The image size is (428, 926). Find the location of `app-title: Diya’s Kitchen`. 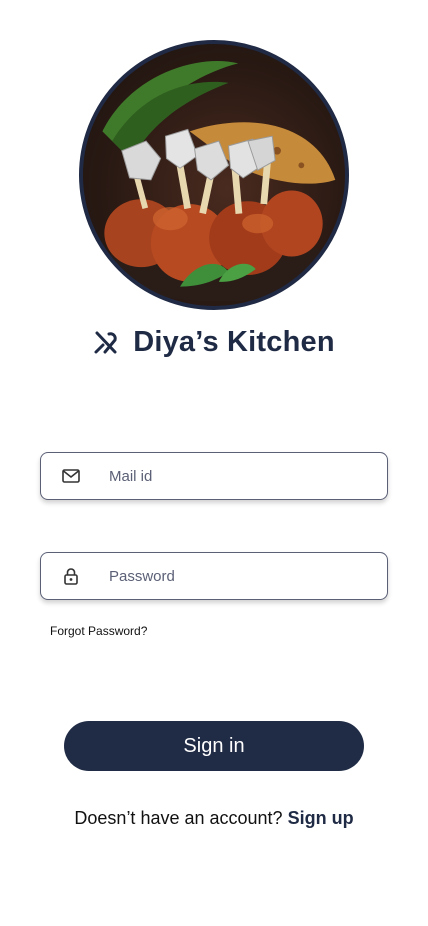

app-title: Diya’s Kitchen is located at coordinates (234, 342).